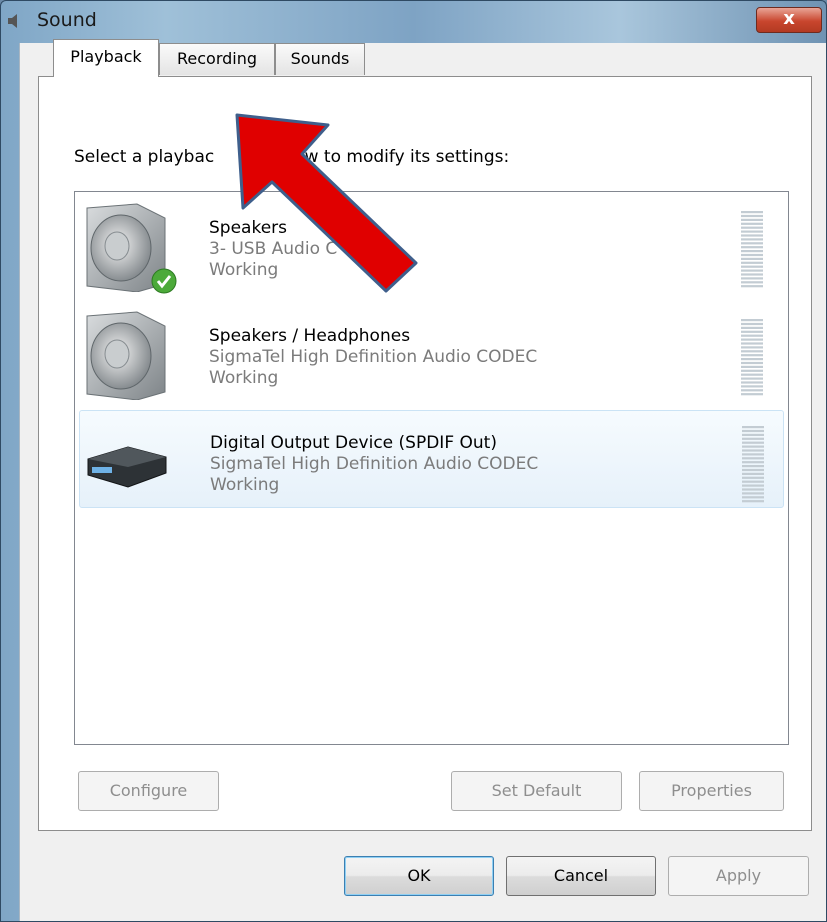 This screenshot has height=922, width=827. Describe the element at coordinates (248, 228) in the screenshot. I see `device-name: Speakers` at that location.